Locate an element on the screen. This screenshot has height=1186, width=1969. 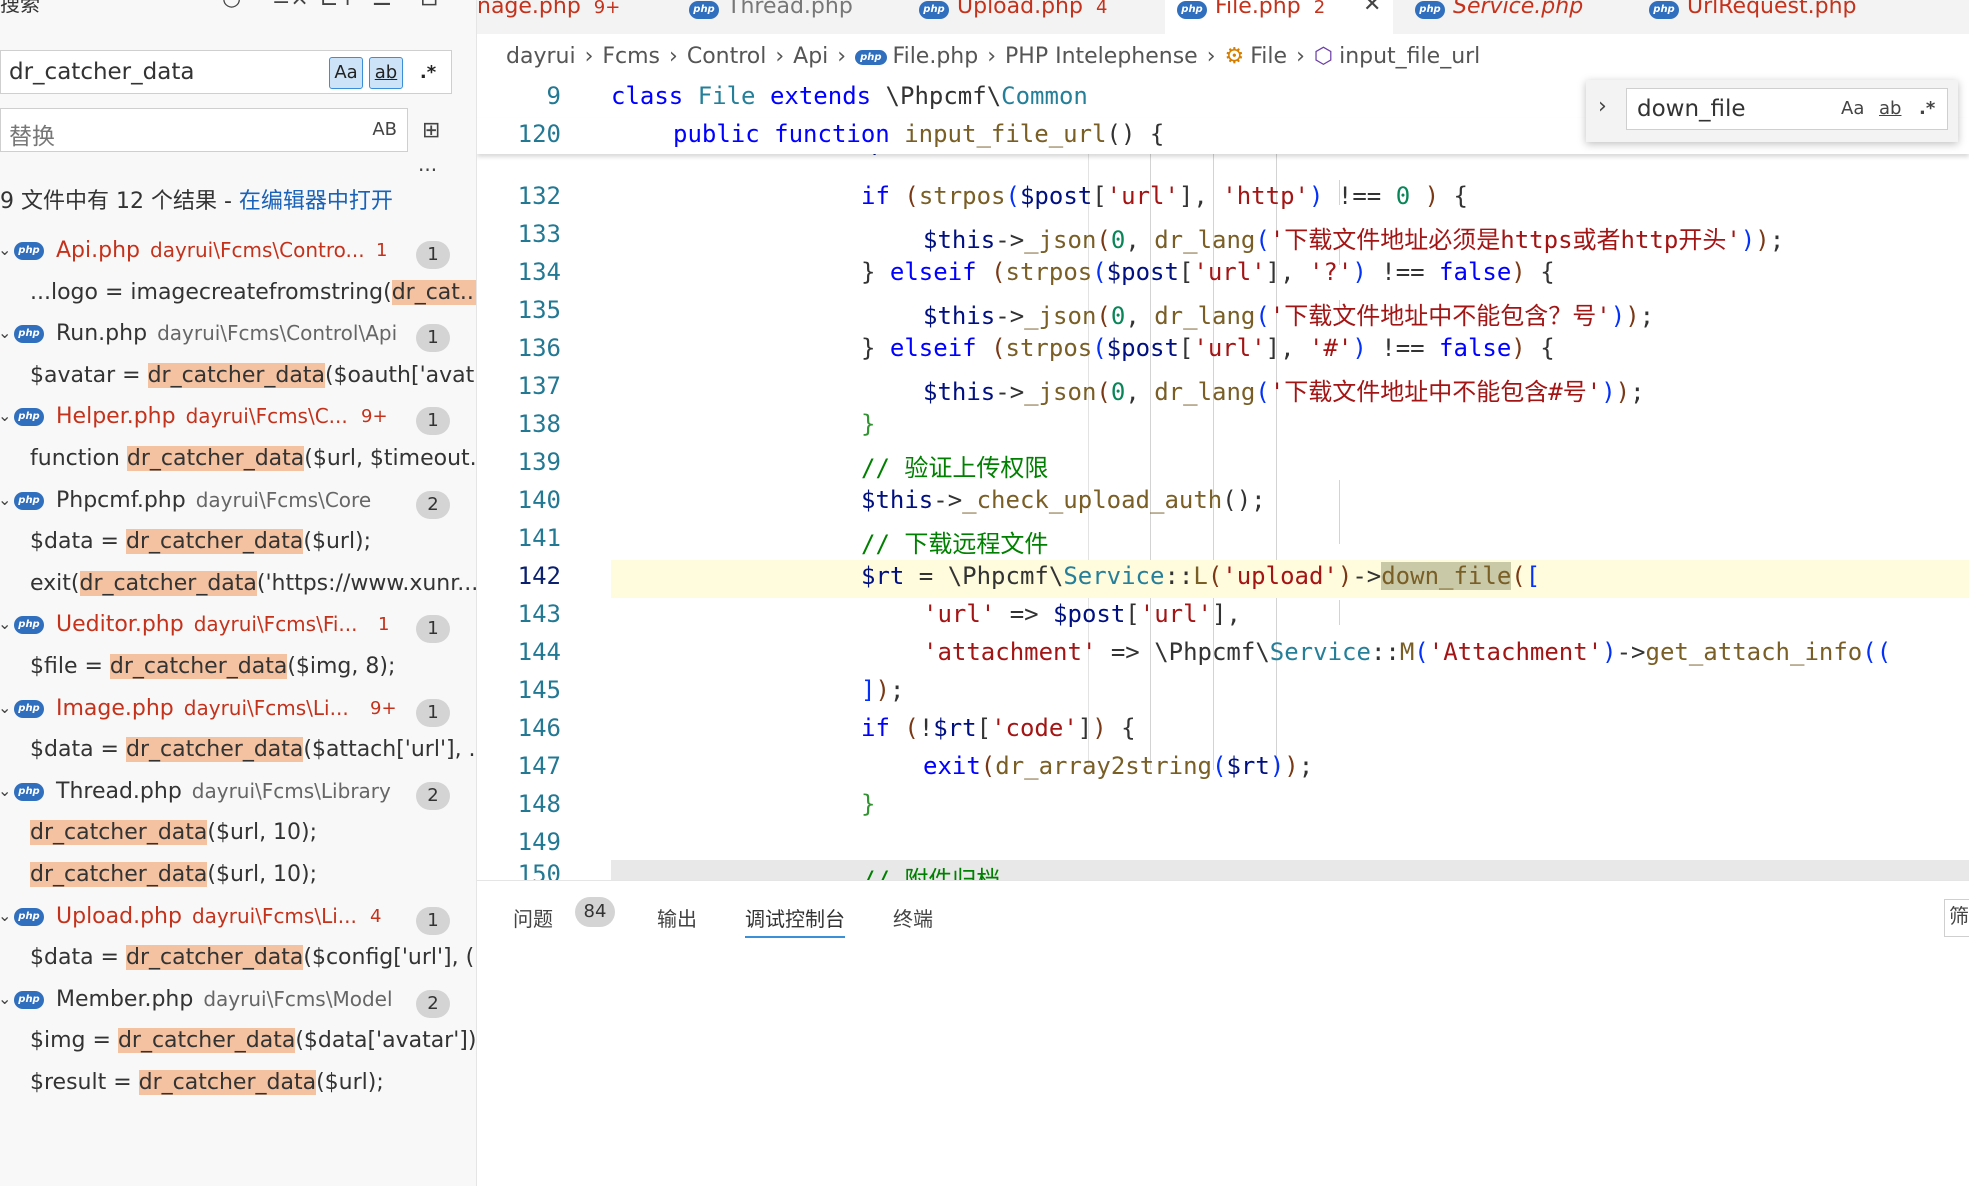
code-line-partial: 150 // 附件归档 is located at coordinates (1223, 869).